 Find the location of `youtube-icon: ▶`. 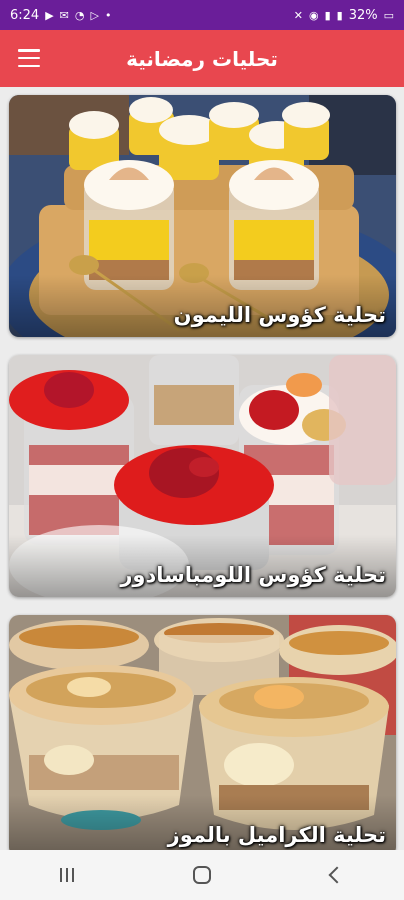

youtube-icon: ▶ is located at coordinates (49, 15).